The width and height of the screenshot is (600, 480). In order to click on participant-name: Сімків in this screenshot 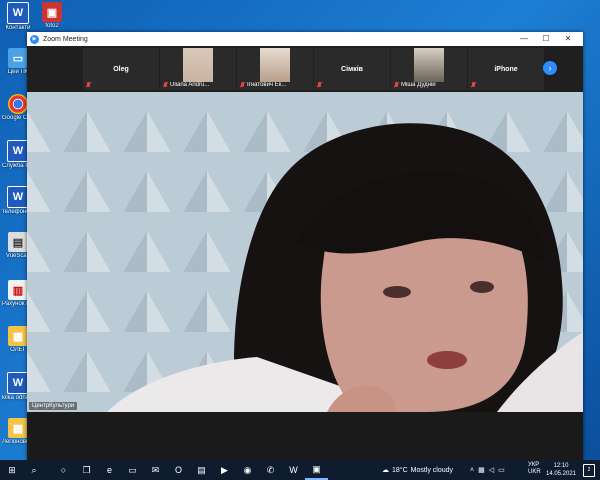, I will do `click(352, 69)`.